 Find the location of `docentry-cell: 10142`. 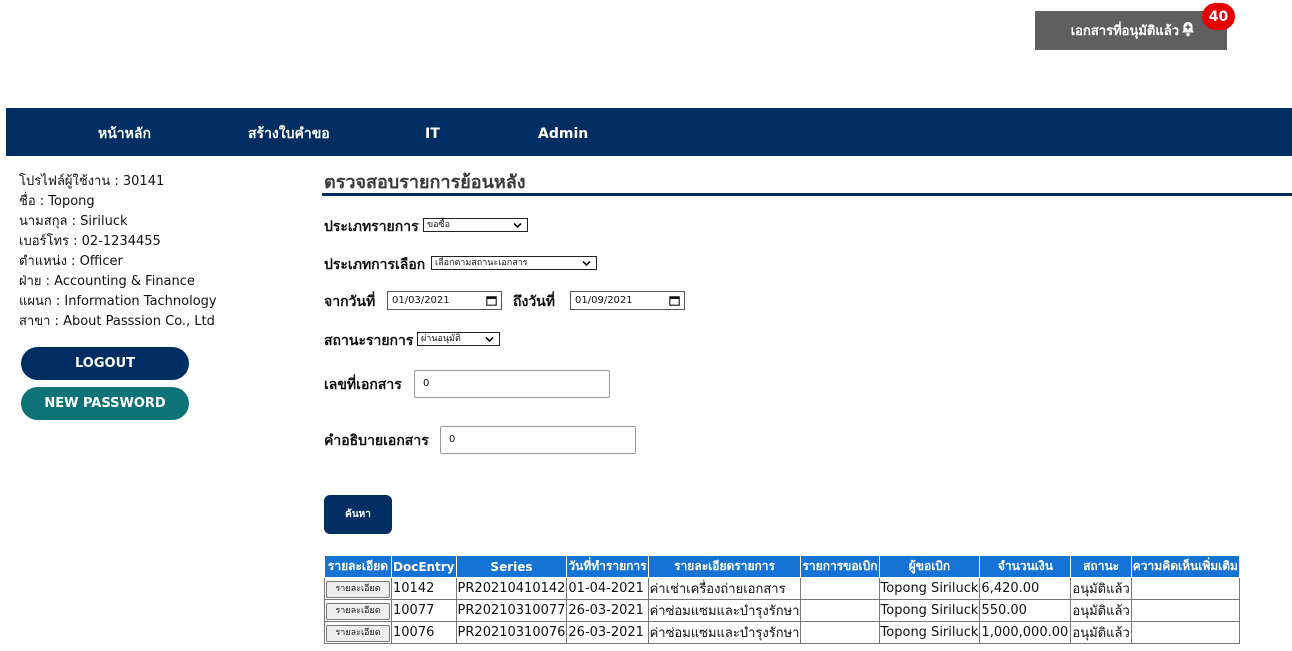

docentry-cell: 10142 is located at coordinates (424, 588).